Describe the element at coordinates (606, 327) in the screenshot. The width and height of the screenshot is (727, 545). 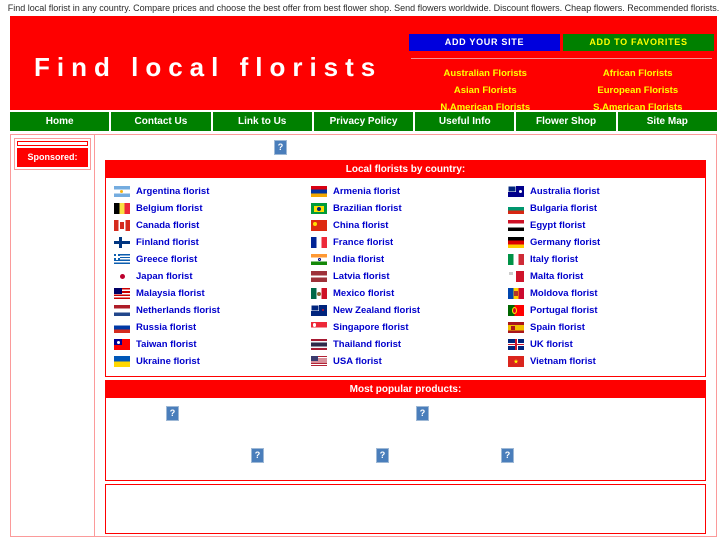
I see `country-link-spain: Spain florist` at that location.